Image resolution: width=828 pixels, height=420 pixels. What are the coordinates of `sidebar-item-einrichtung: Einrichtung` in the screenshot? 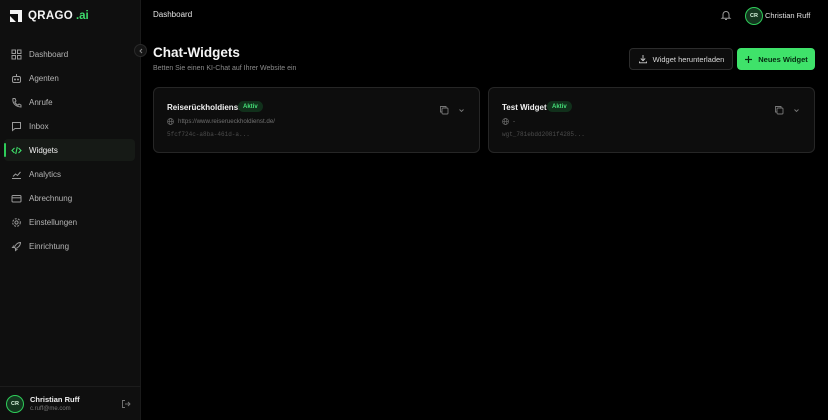 It's located at (69, 247).